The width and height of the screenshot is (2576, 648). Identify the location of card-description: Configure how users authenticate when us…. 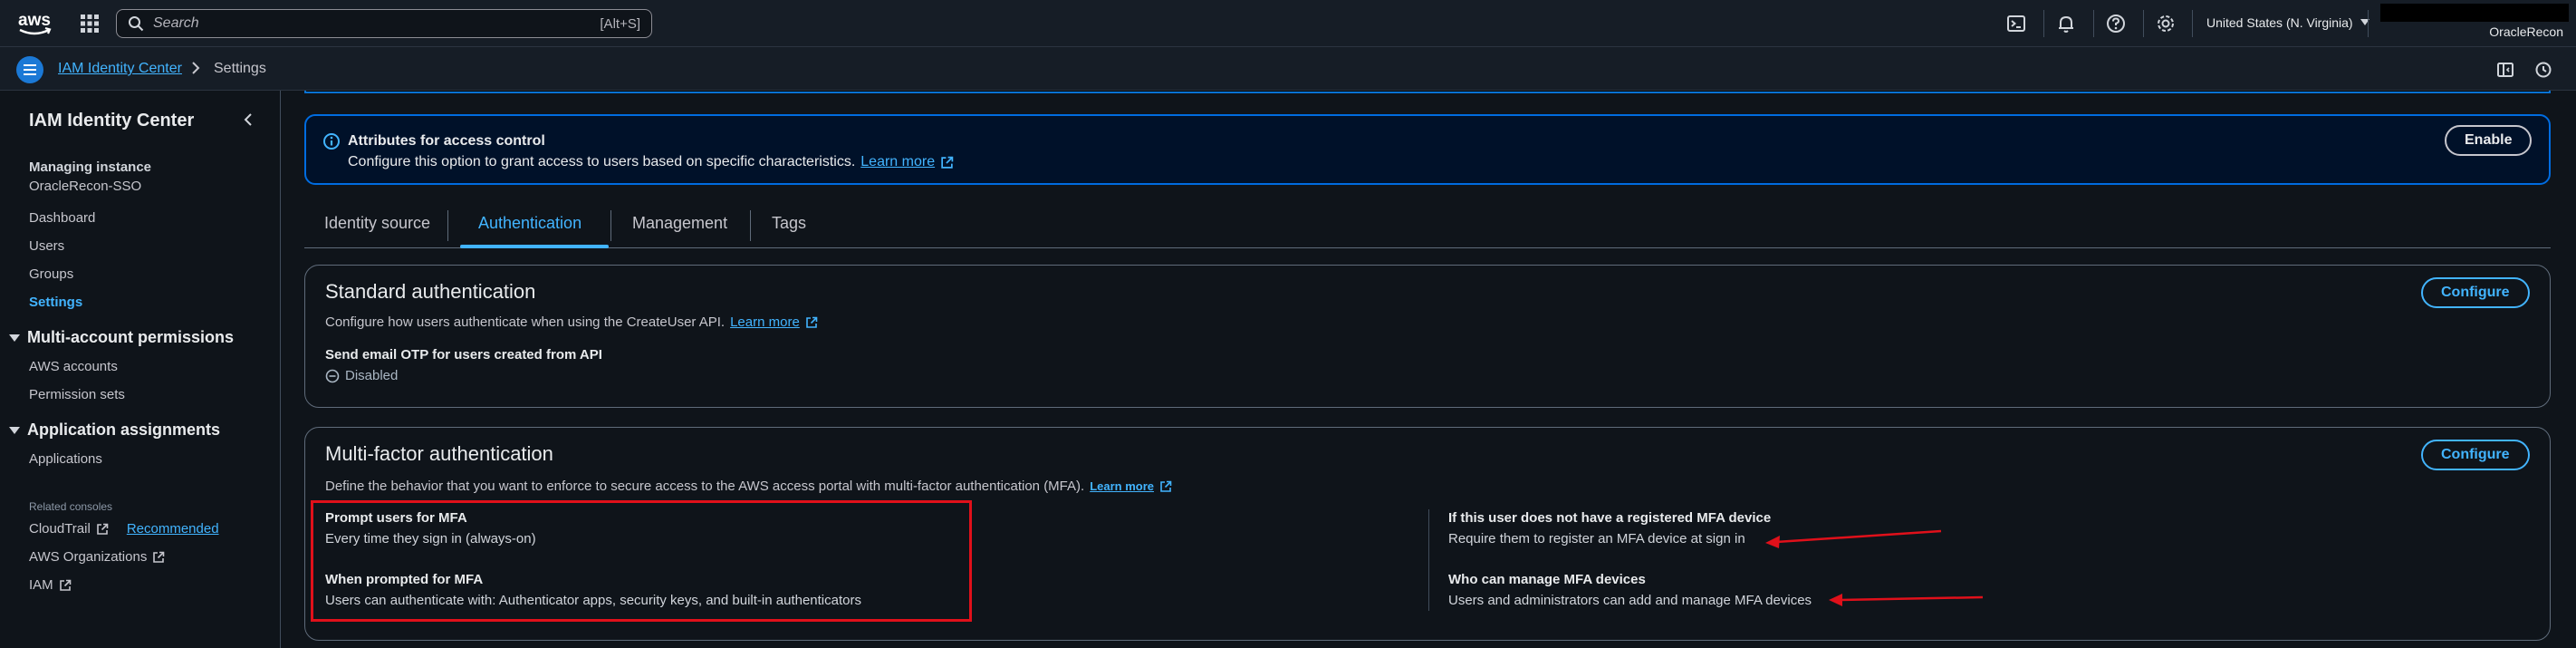
(571, 322).